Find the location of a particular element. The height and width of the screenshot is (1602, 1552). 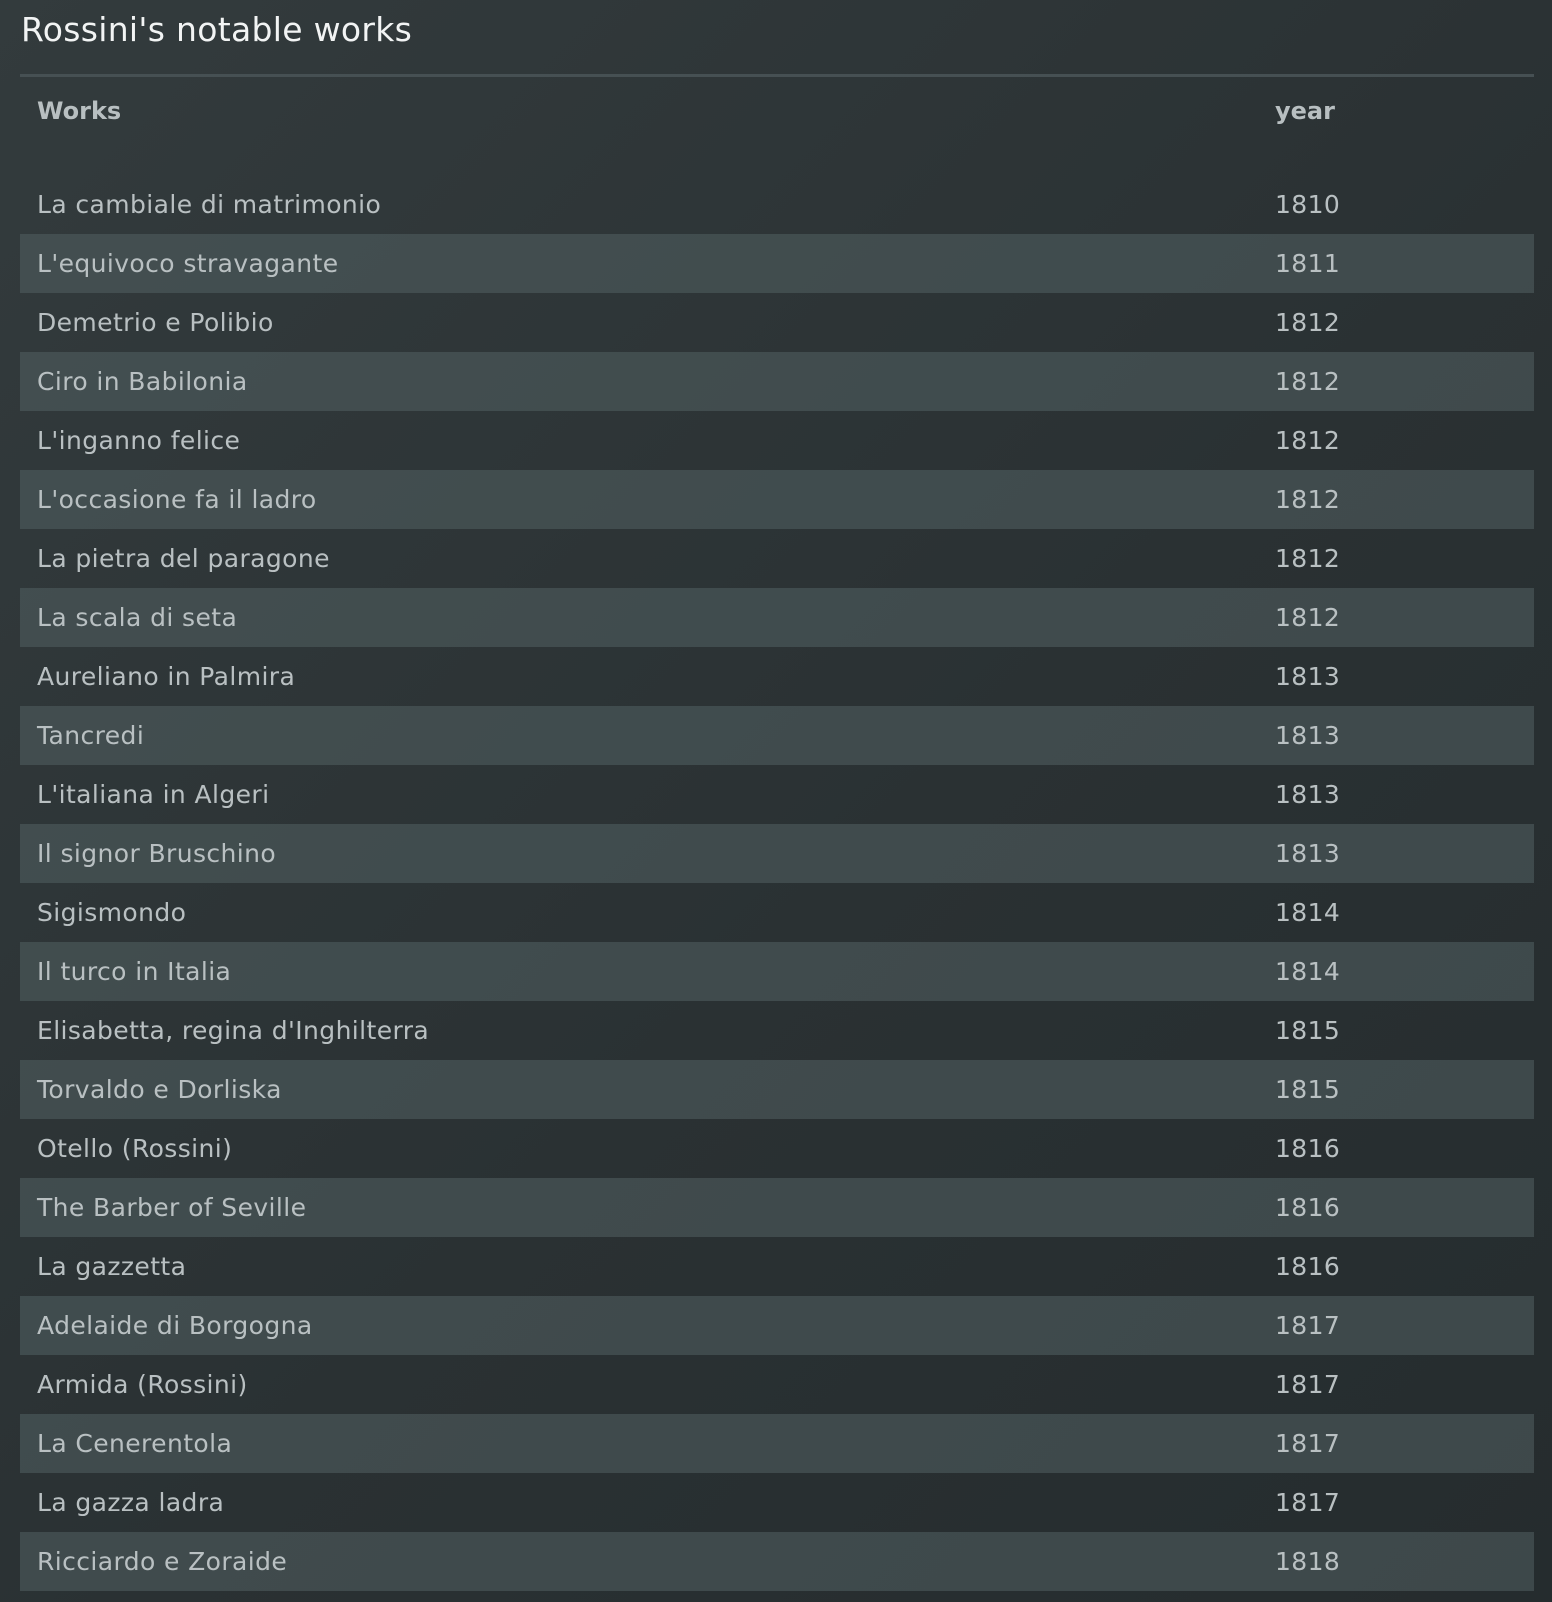

column-header-works: Works is located at coordinates (79, 111).